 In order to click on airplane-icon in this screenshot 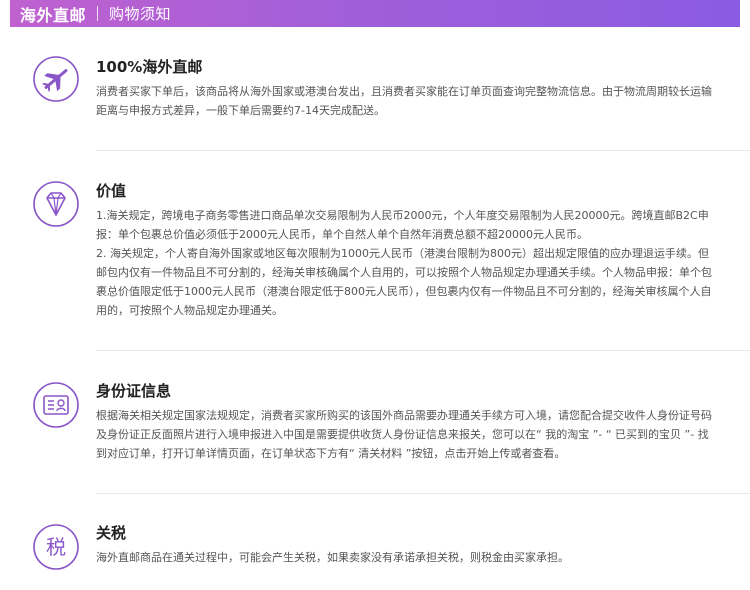, I will do `click(56, 79)`.